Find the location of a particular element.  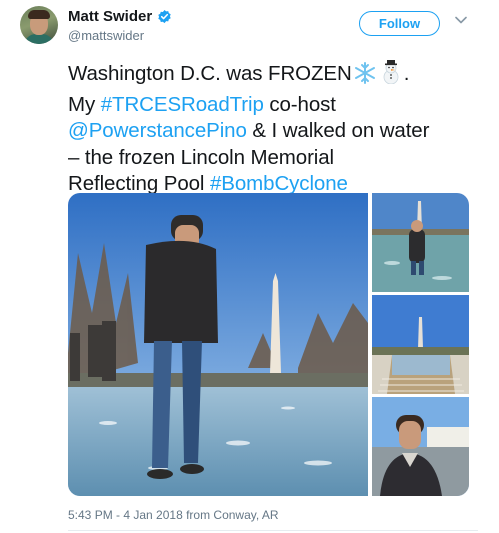

tweet-line-1: Washington D.C. was FROZEN. is located at coordinates (278, 76).